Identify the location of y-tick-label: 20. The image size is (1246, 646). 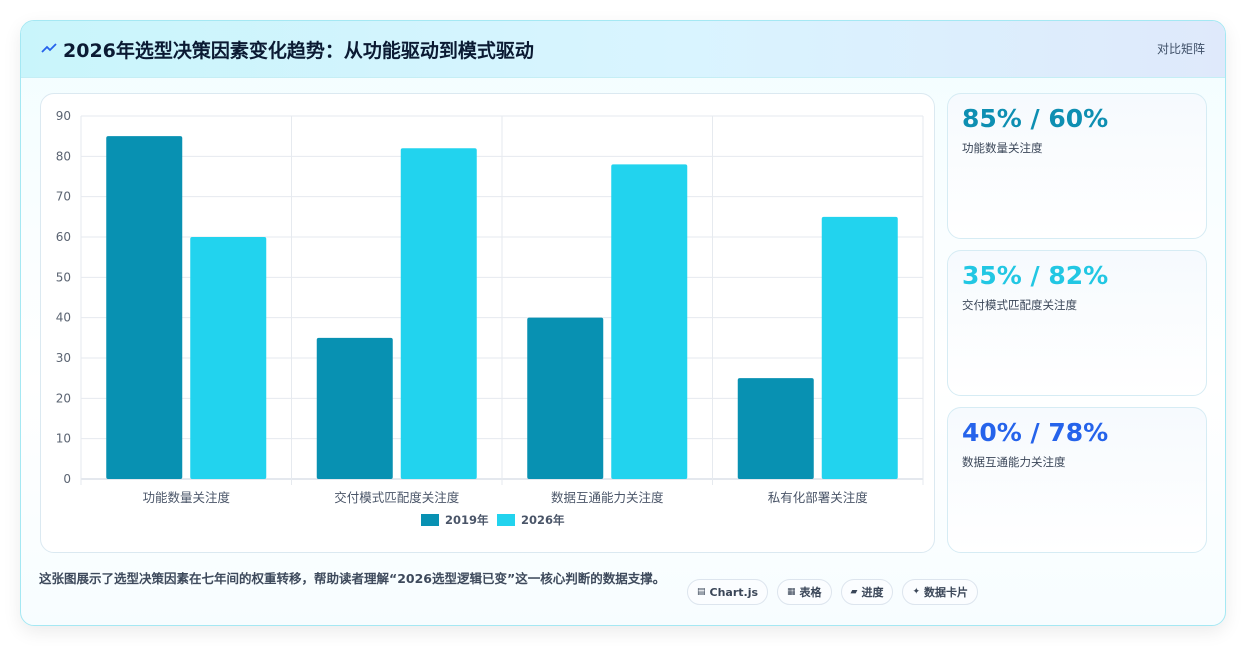
(63, 398).